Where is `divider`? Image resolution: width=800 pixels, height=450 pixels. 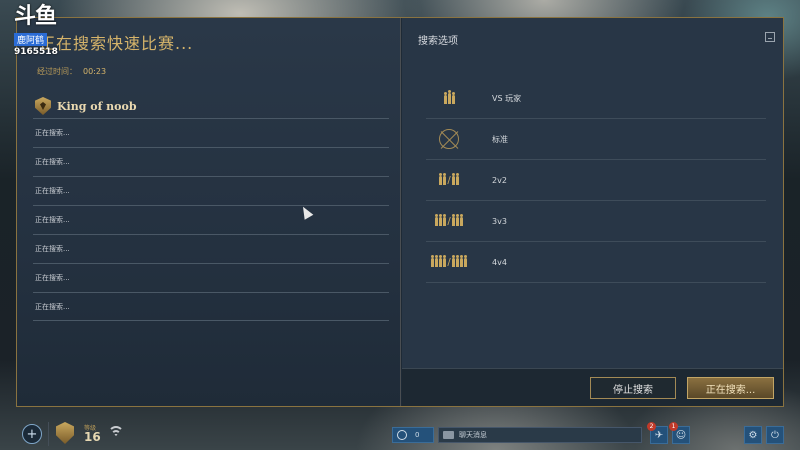 divider is located at coordinates (48, 434).